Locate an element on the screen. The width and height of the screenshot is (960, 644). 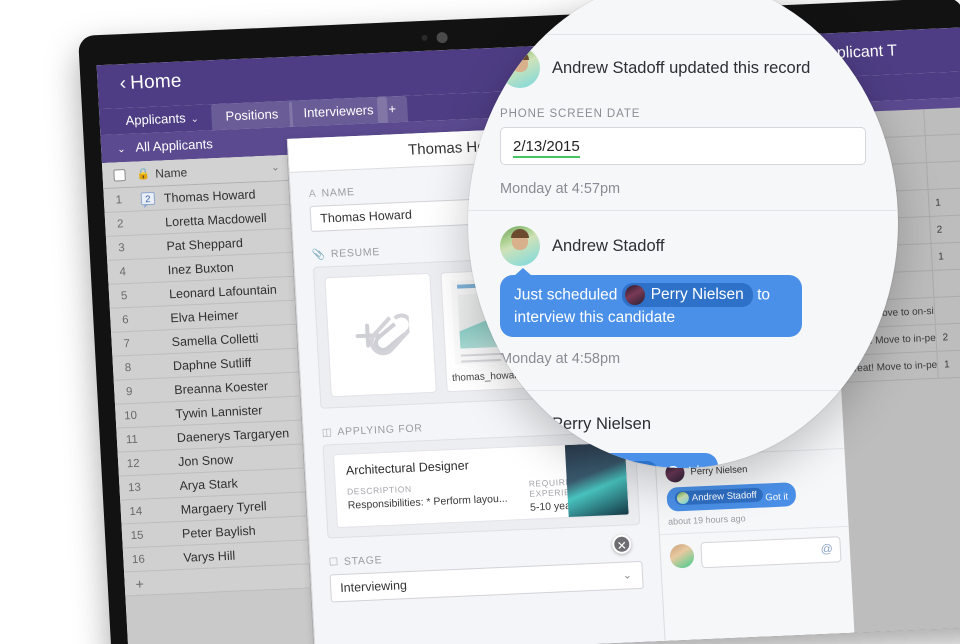
mention-chip: Perry Nielsen is located at coordinates (687, 295).